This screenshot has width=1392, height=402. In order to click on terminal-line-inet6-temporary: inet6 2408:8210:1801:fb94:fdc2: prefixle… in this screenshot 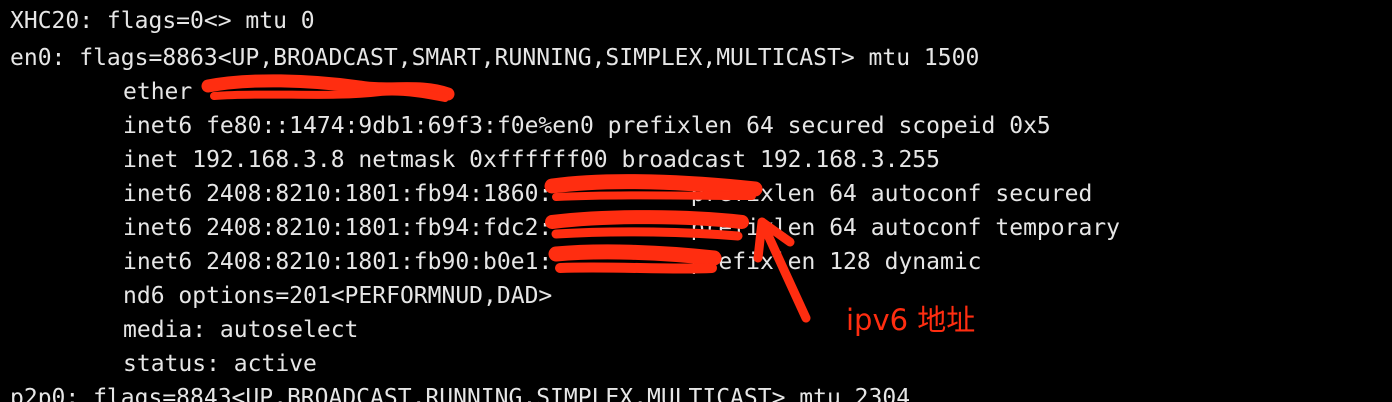, I will do `click(621, 228)`.